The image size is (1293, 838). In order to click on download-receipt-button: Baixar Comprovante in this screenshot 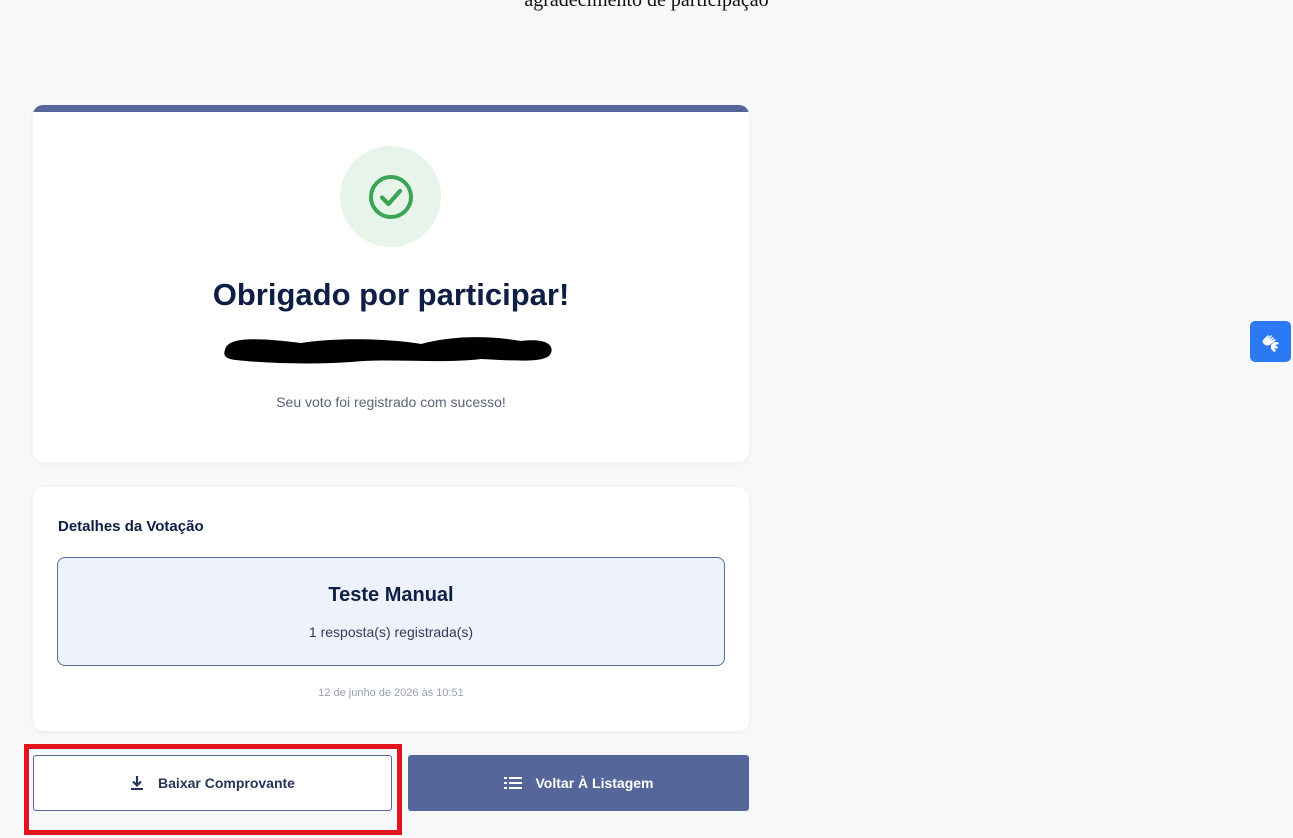, I will do `click(212, 783)`.